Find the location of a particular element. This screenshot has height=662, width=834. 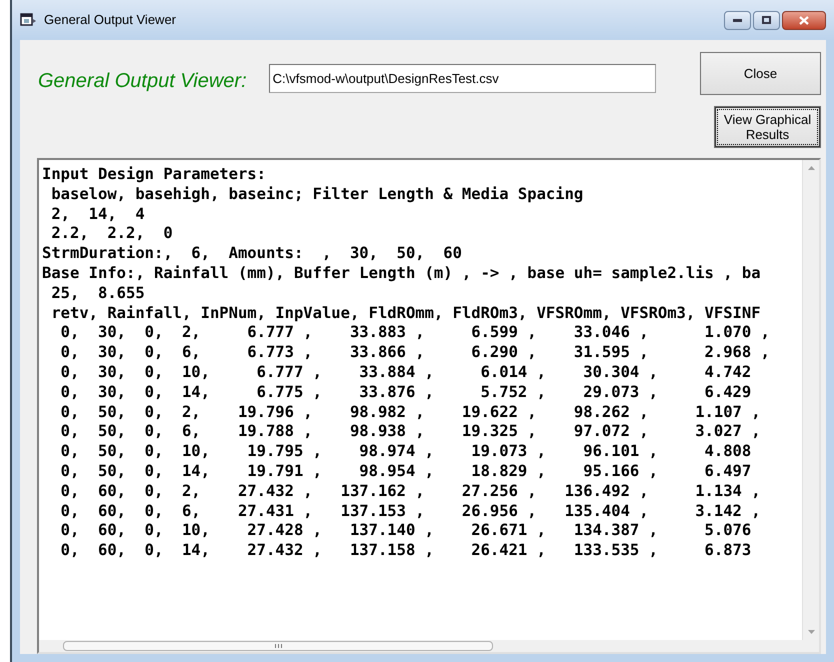

minimize-button is located at coordinates (737, 20).